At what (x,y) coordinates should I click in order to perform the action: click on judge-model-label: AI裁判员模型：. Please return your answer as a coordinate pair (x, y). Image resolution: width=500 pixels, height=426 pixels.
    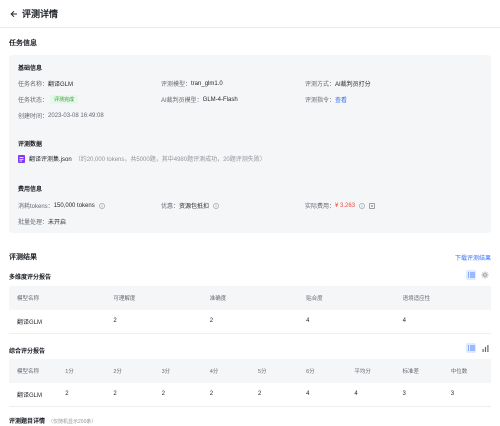
    Looking at the image, I should click on (182, 101).